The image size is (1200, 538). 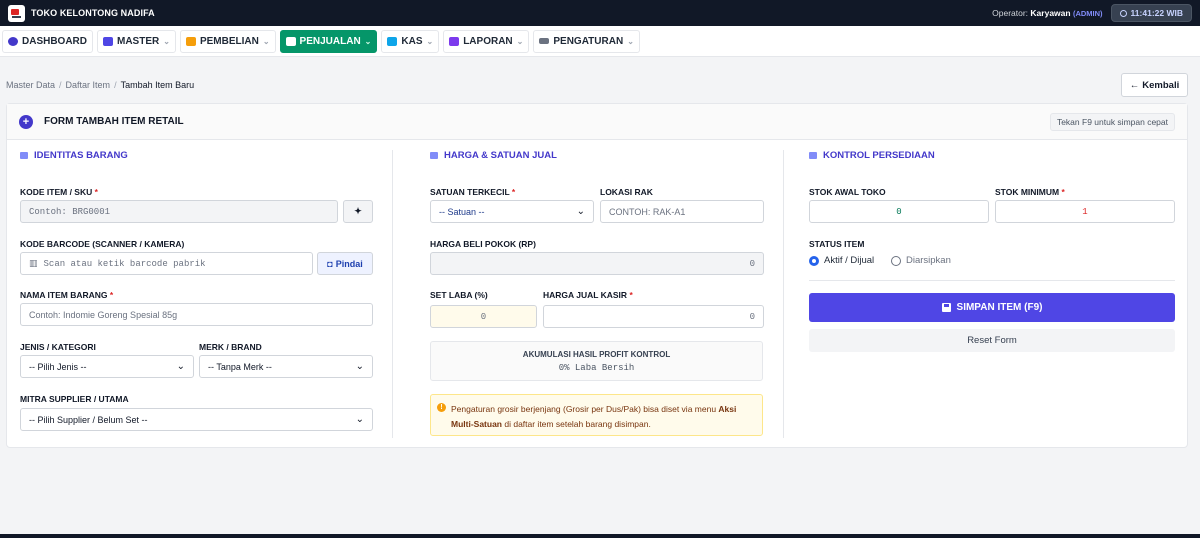 I want to click on profit-summary-value: 0% Laba Bersih, so click(x=596, y=367).